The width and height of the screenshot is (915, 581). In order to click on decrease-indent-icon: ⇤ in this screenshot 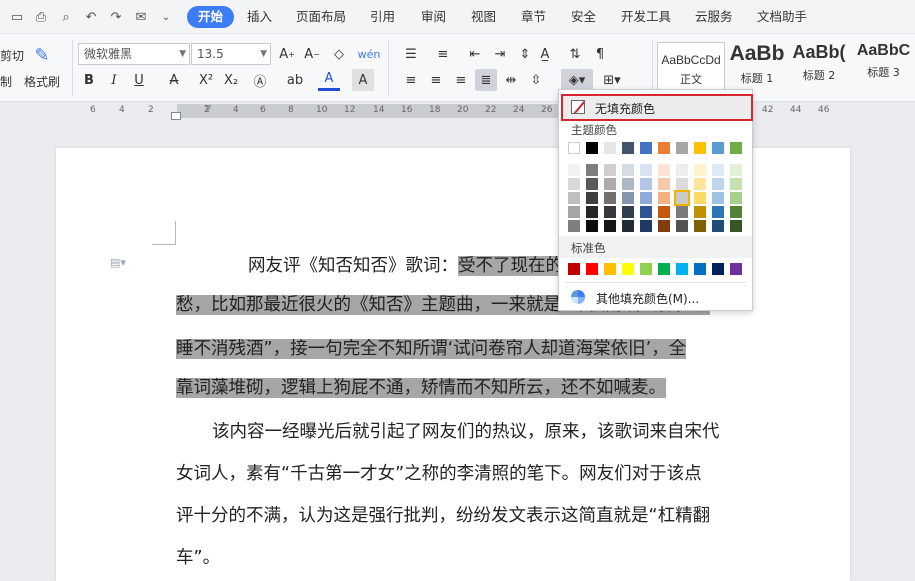, I will do `click(475, 54)`.